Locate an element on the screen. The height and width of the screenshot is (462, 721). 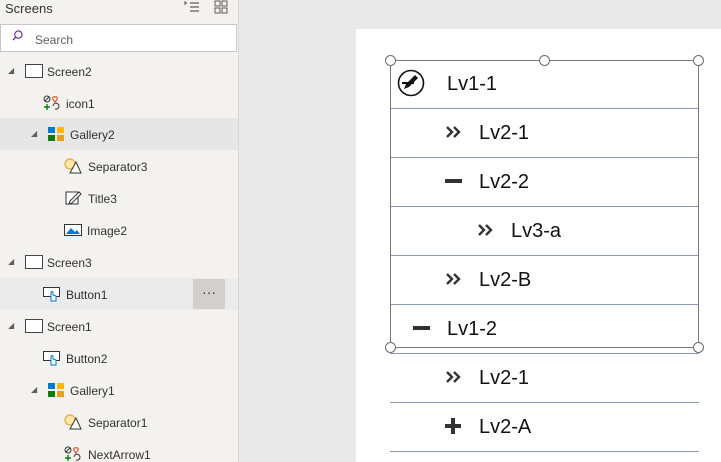
tree-node-screen2: ◢ Screen2 is located at coordinates (119, 71).